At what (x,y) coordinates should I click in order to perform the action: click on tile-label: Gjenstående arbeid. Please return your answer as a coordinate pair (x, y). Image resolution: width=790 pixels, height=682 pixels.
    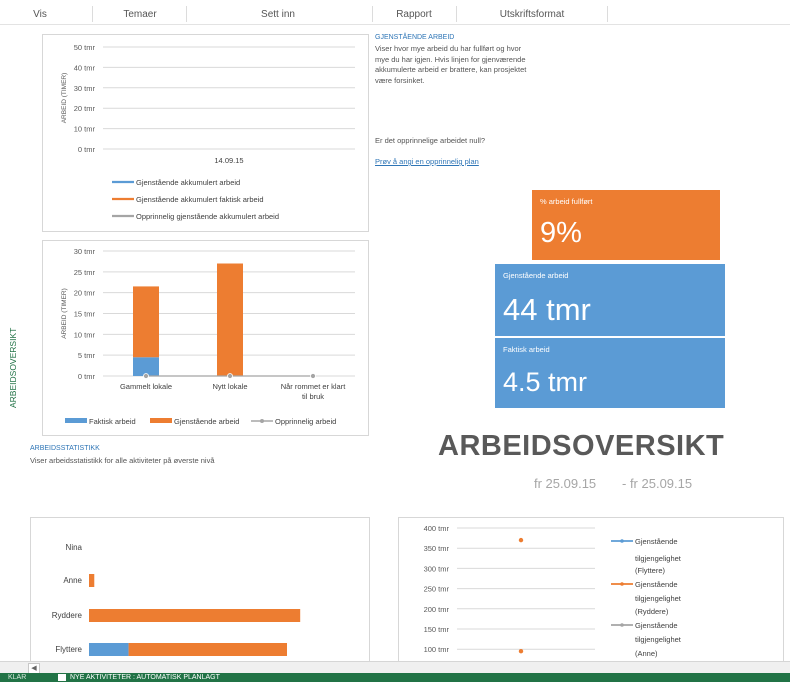
    Looking at the image, I should click on (536, 275).